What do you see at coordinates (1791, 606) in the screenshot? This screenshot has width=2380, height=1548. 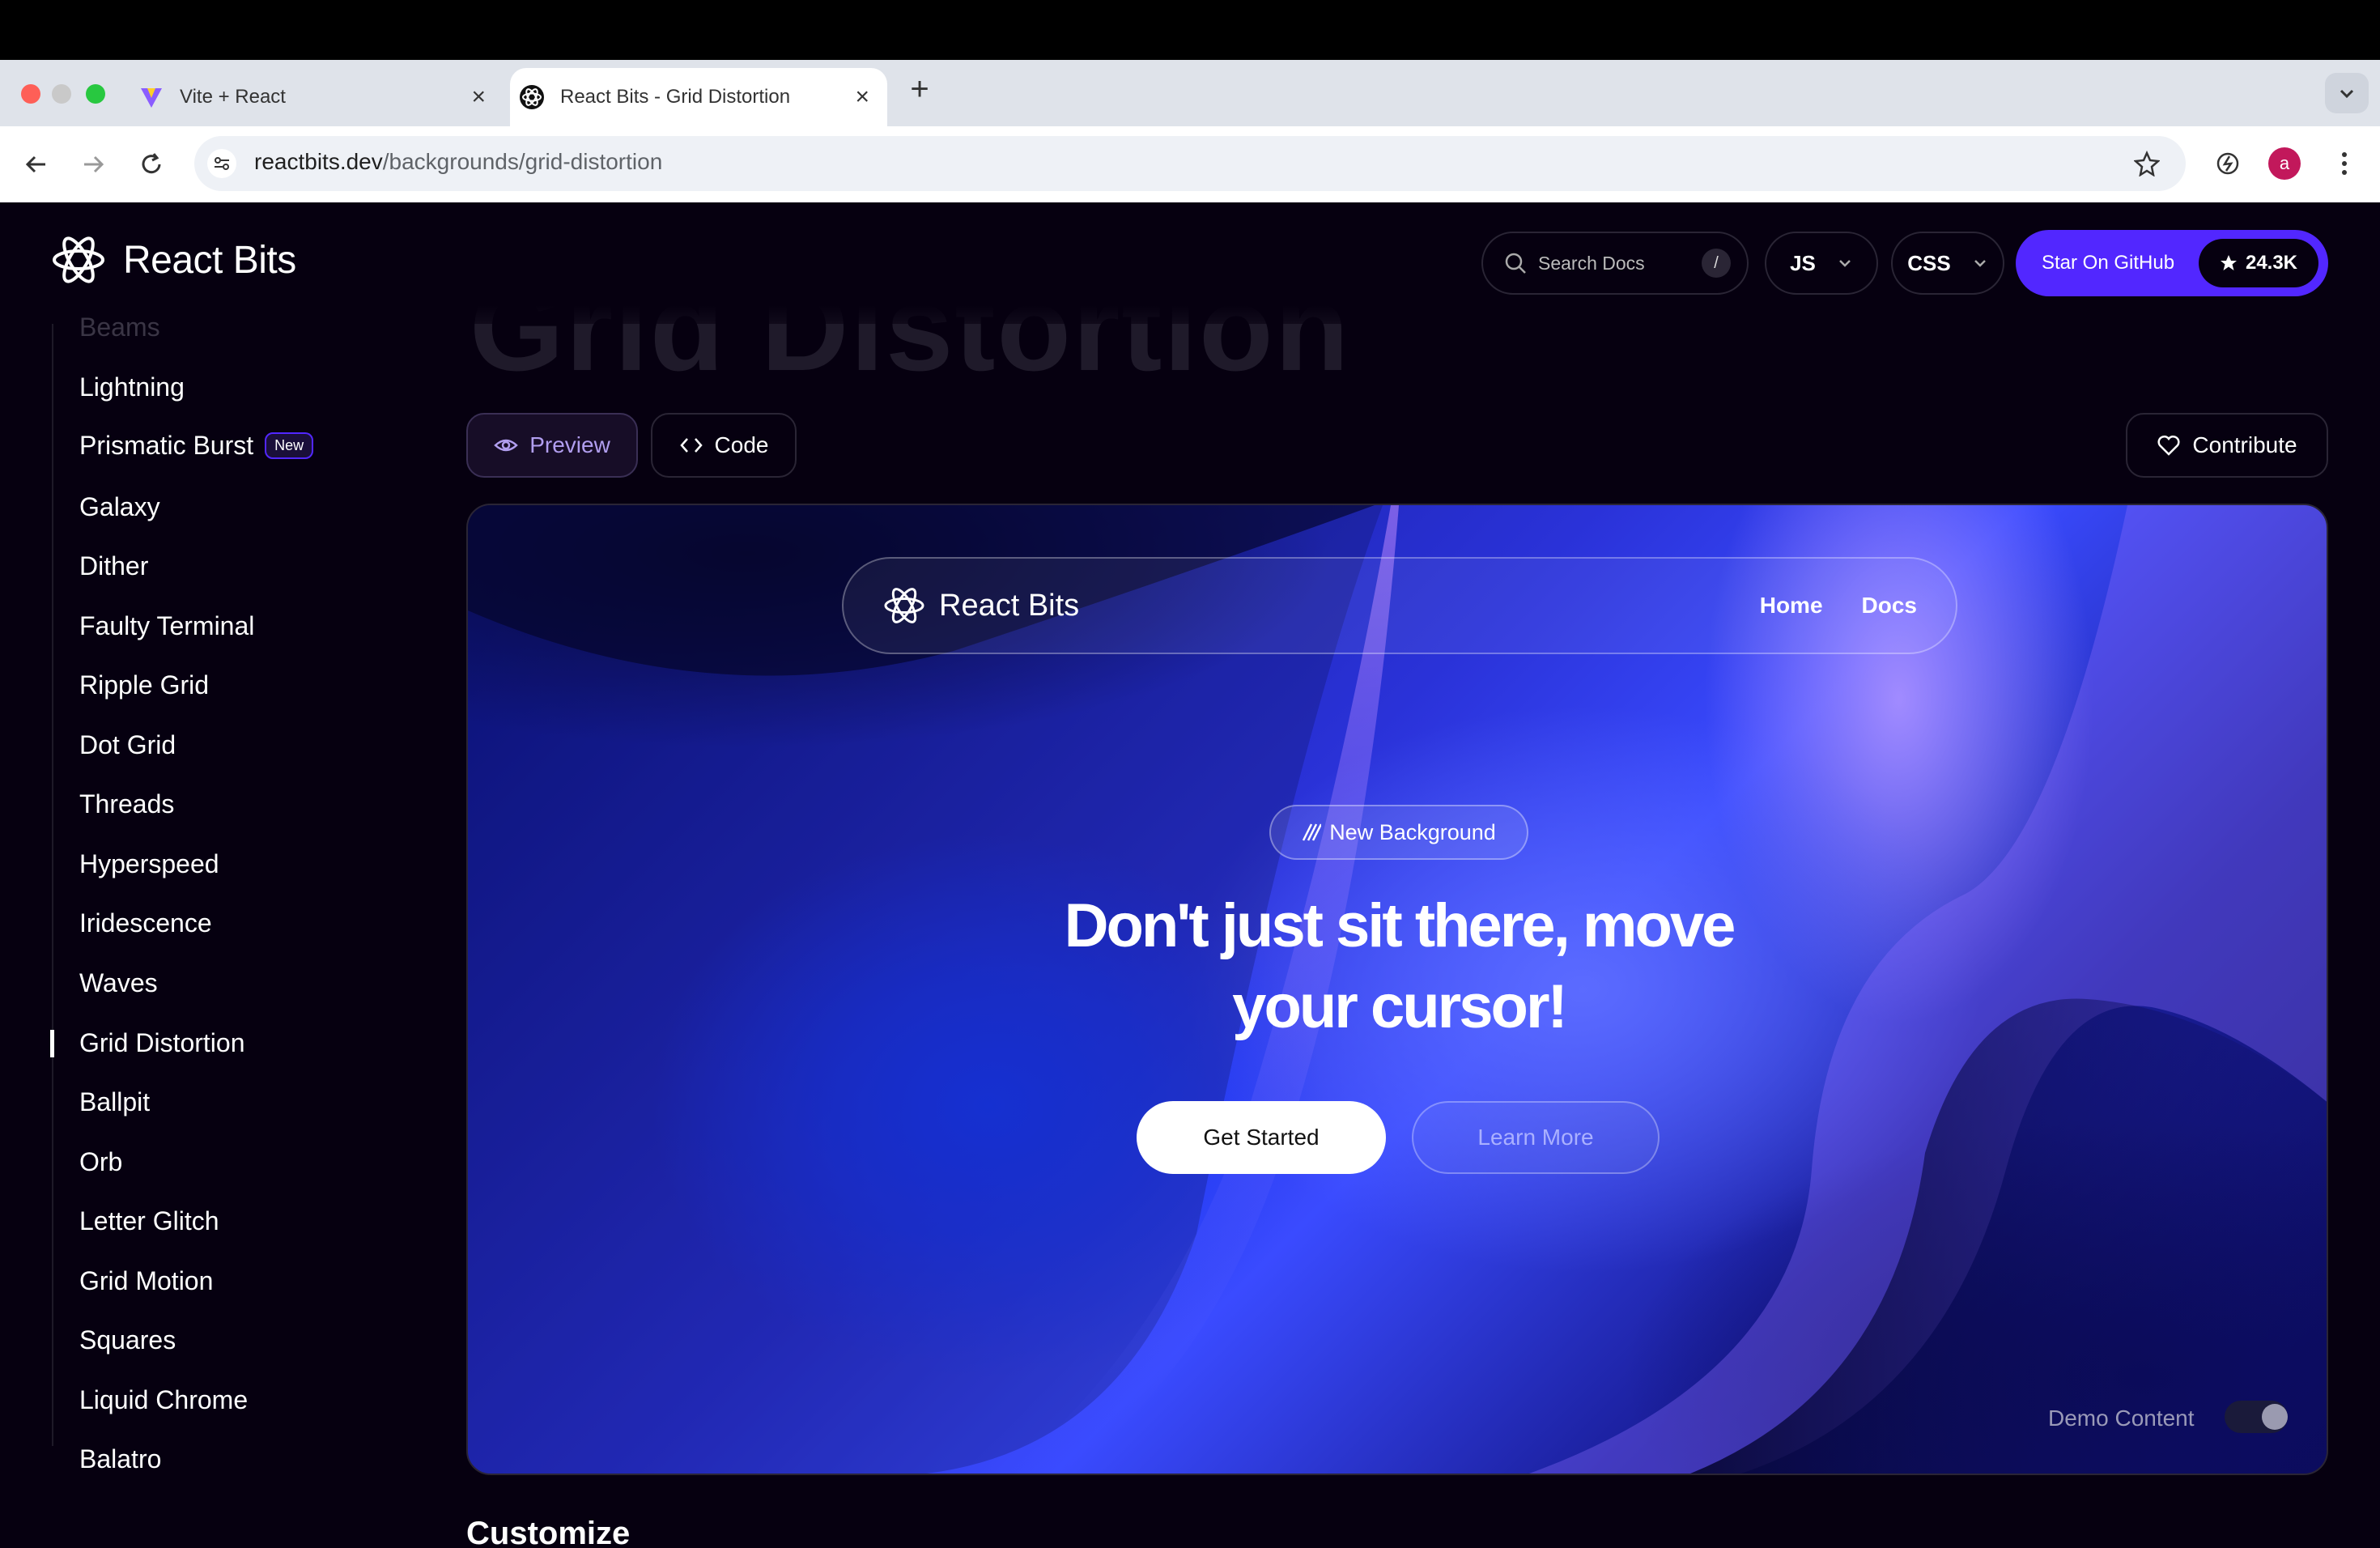 I see `demo-nav-home: Home` at bounding box center [1791, 606].